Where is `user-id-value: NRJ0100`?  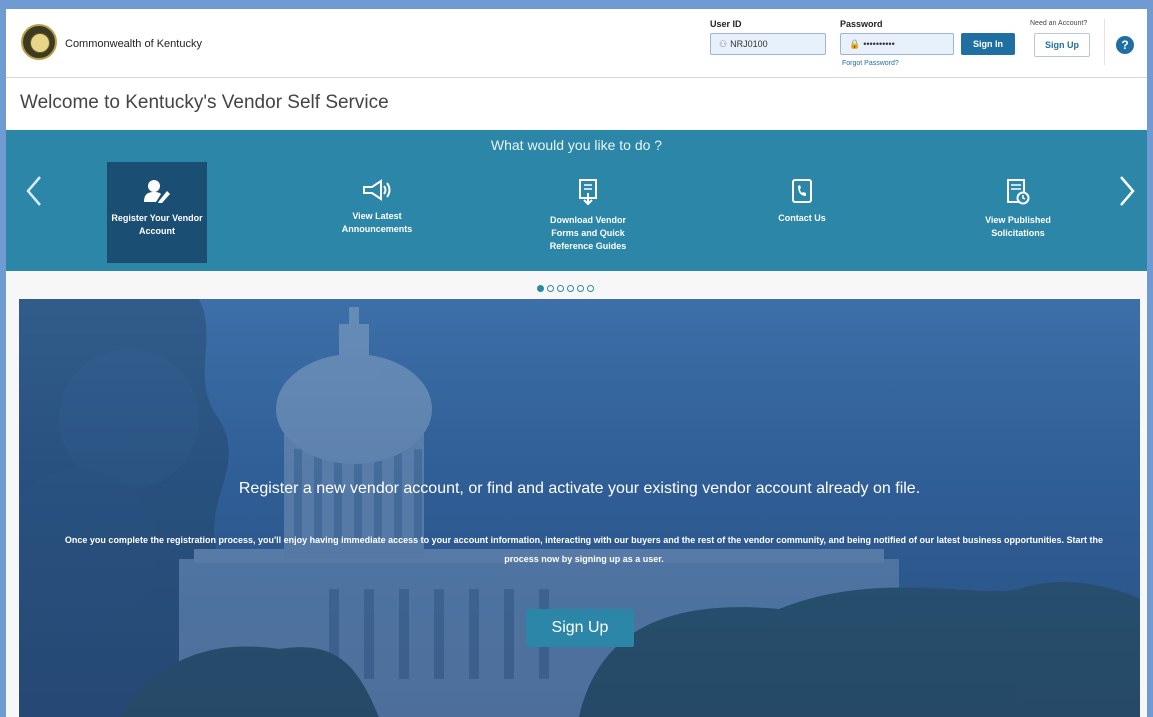 user-id-value: NRJ0100 is located at coordinates (749, 44).